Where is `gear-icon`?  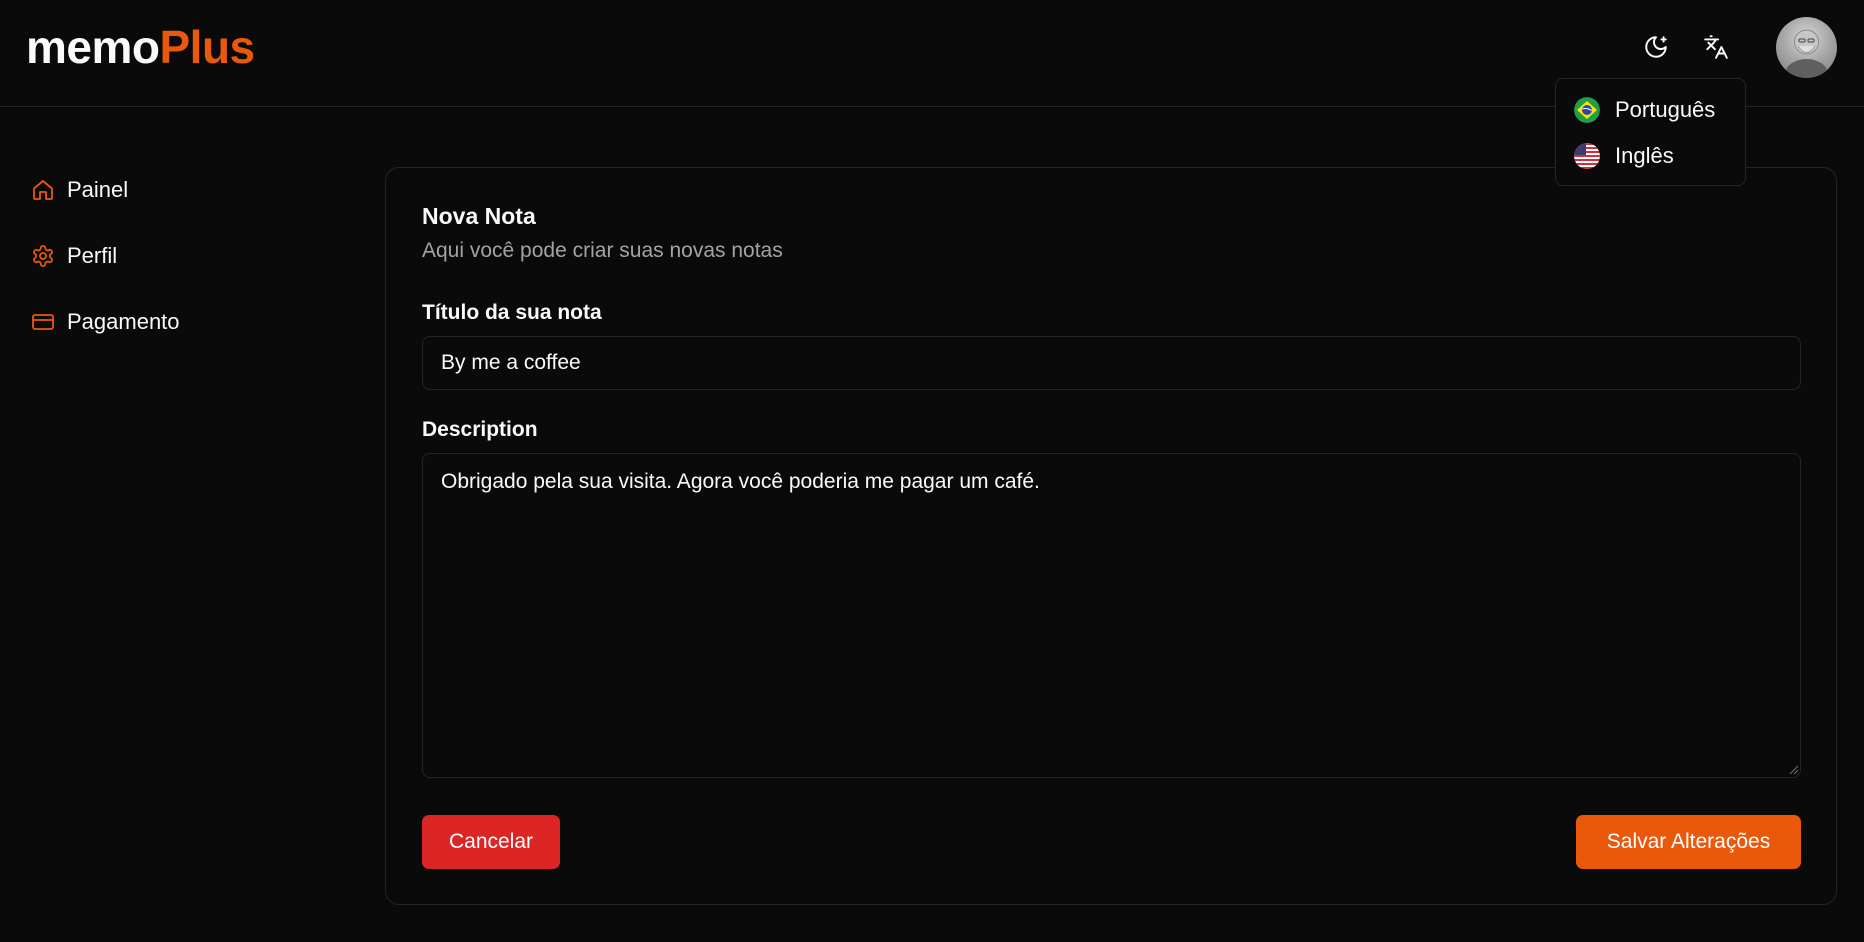 gear-icon is located at coordinates (43, 256).